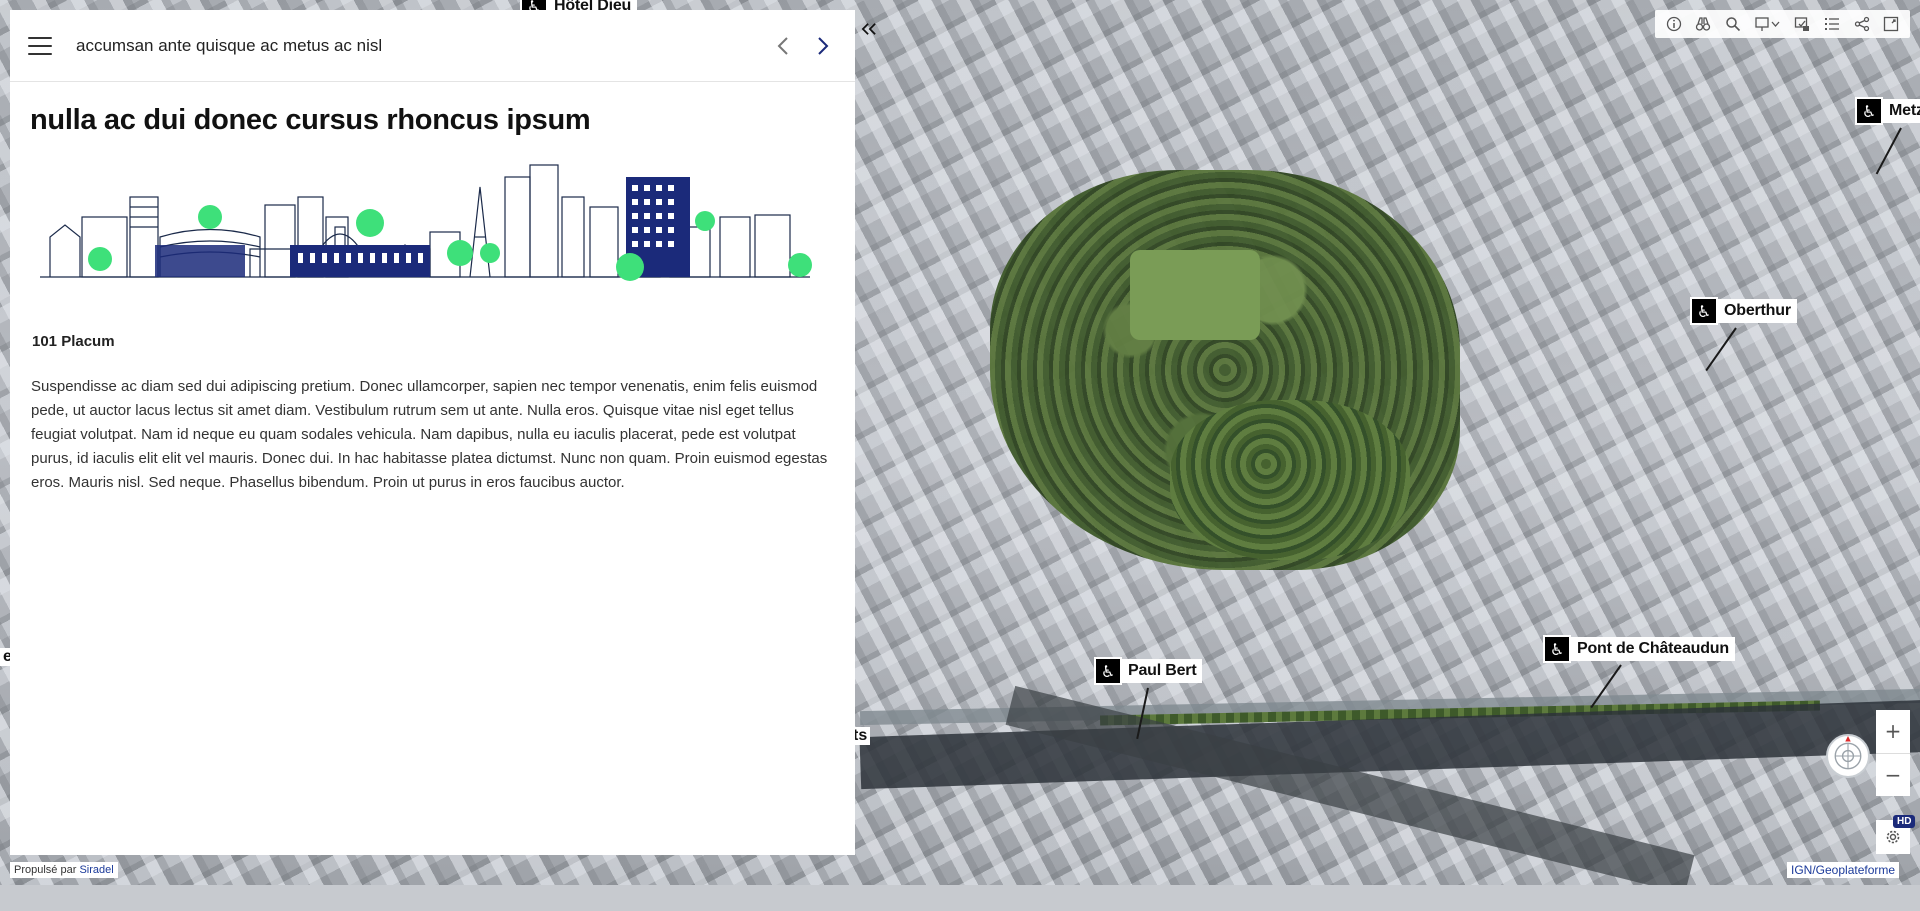 The width and height of the screenshot is (1920, 911). I want to click on chevron-left-icon, so click(782, 45).